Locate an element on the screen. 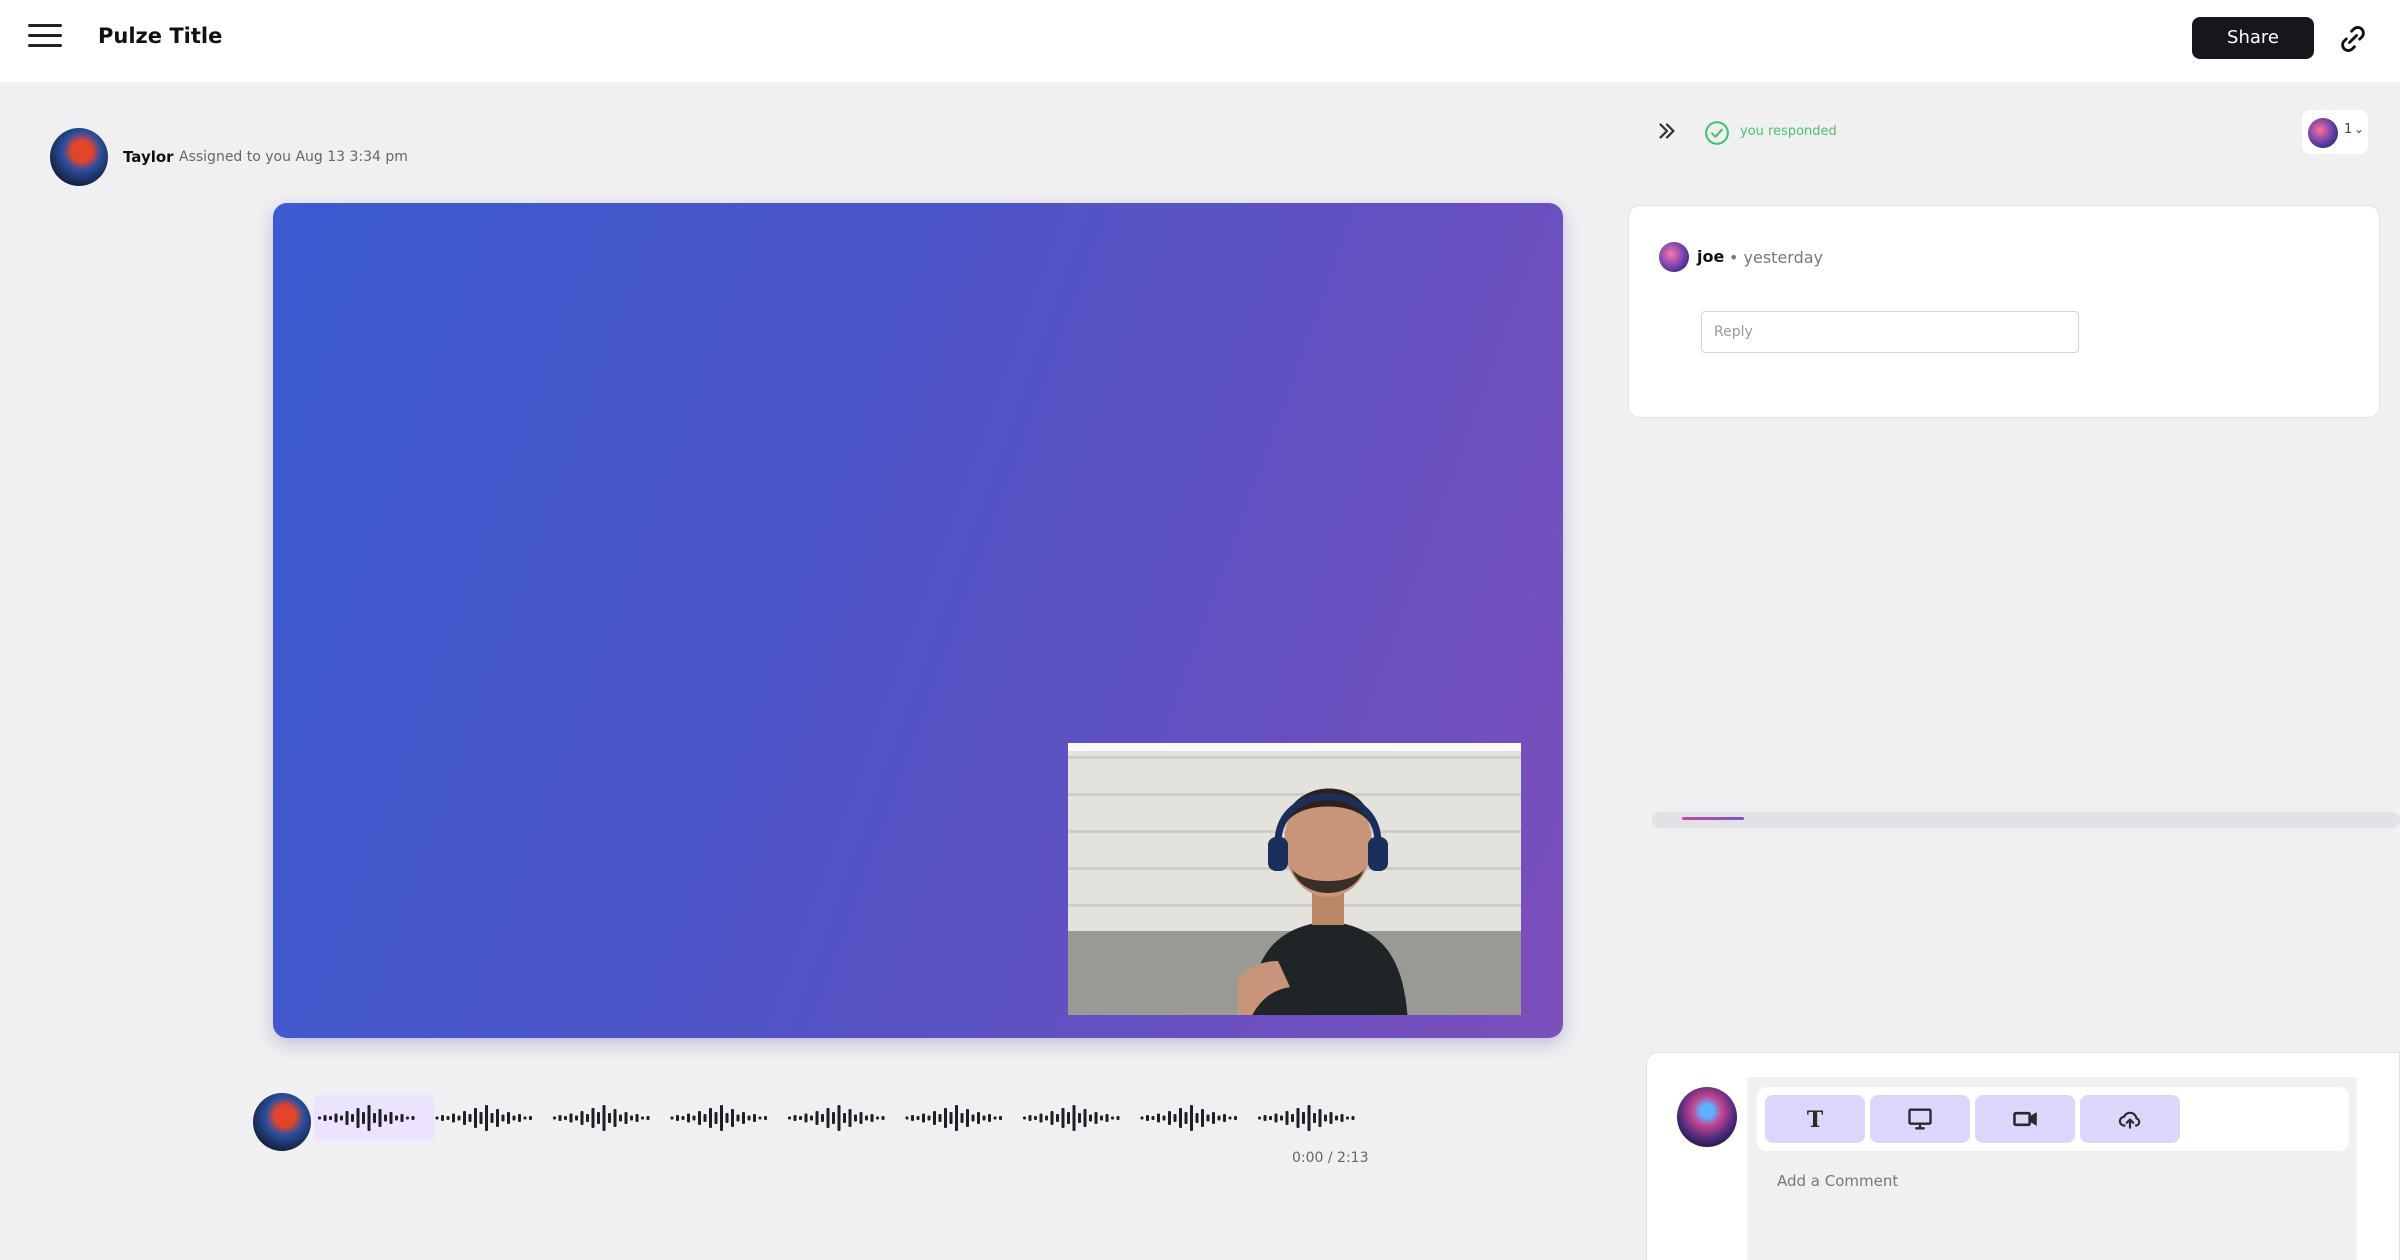 The image size is (2400, 1260). menu-icon is located at coordinates (45, 37).